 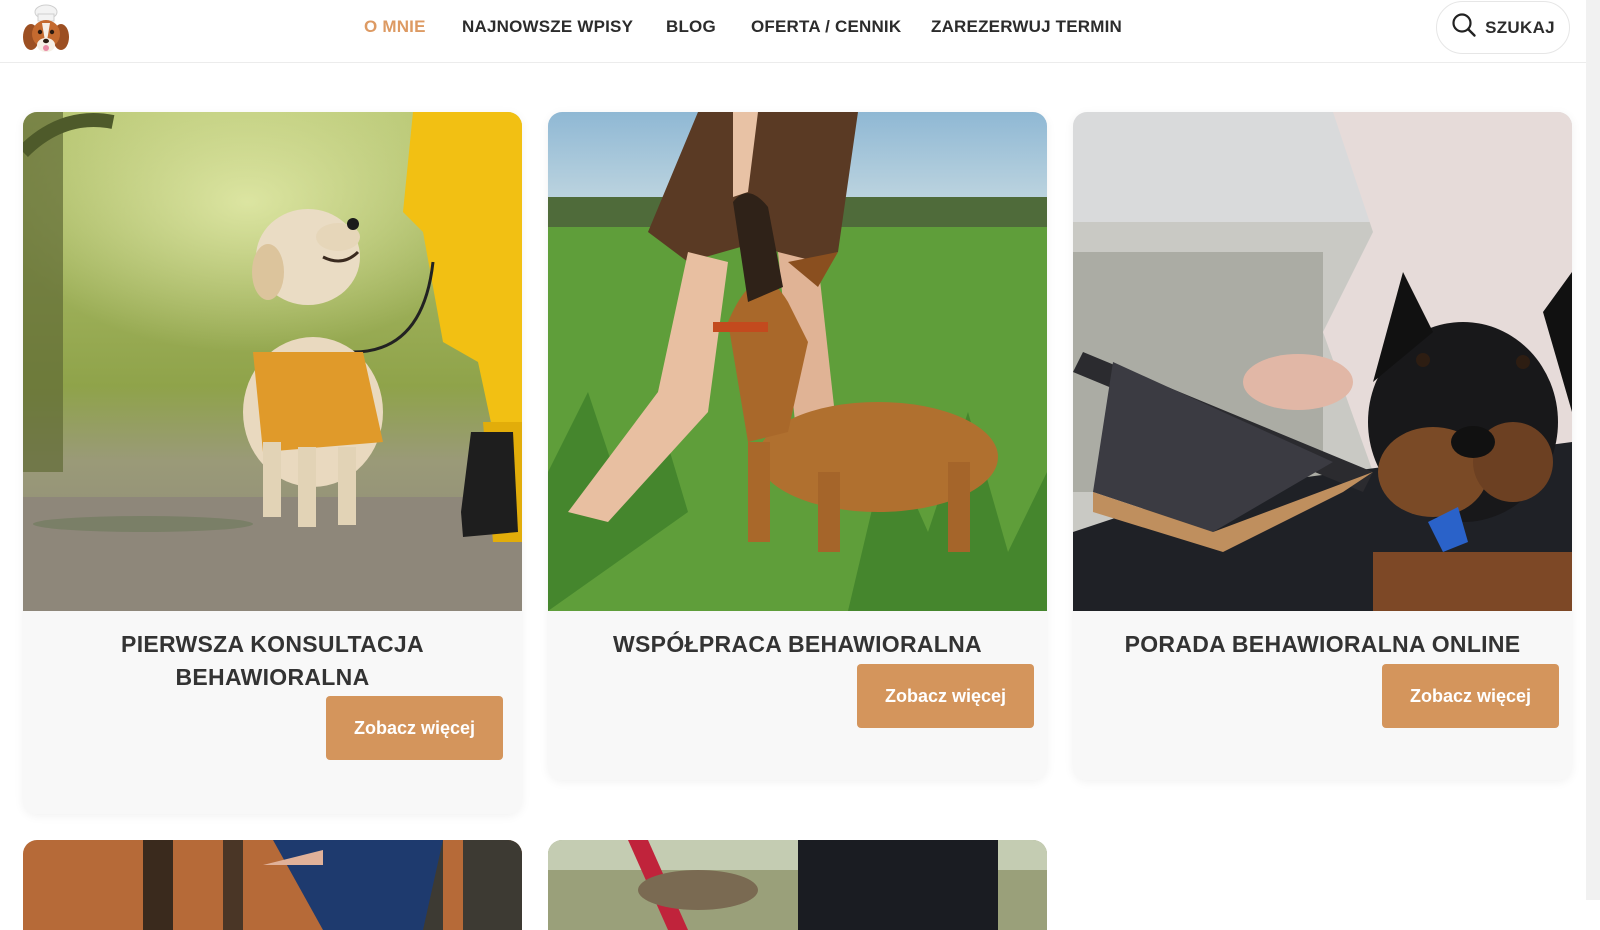 I want to click on nav-item-blog: BLOG, so click(x=691, y=27).